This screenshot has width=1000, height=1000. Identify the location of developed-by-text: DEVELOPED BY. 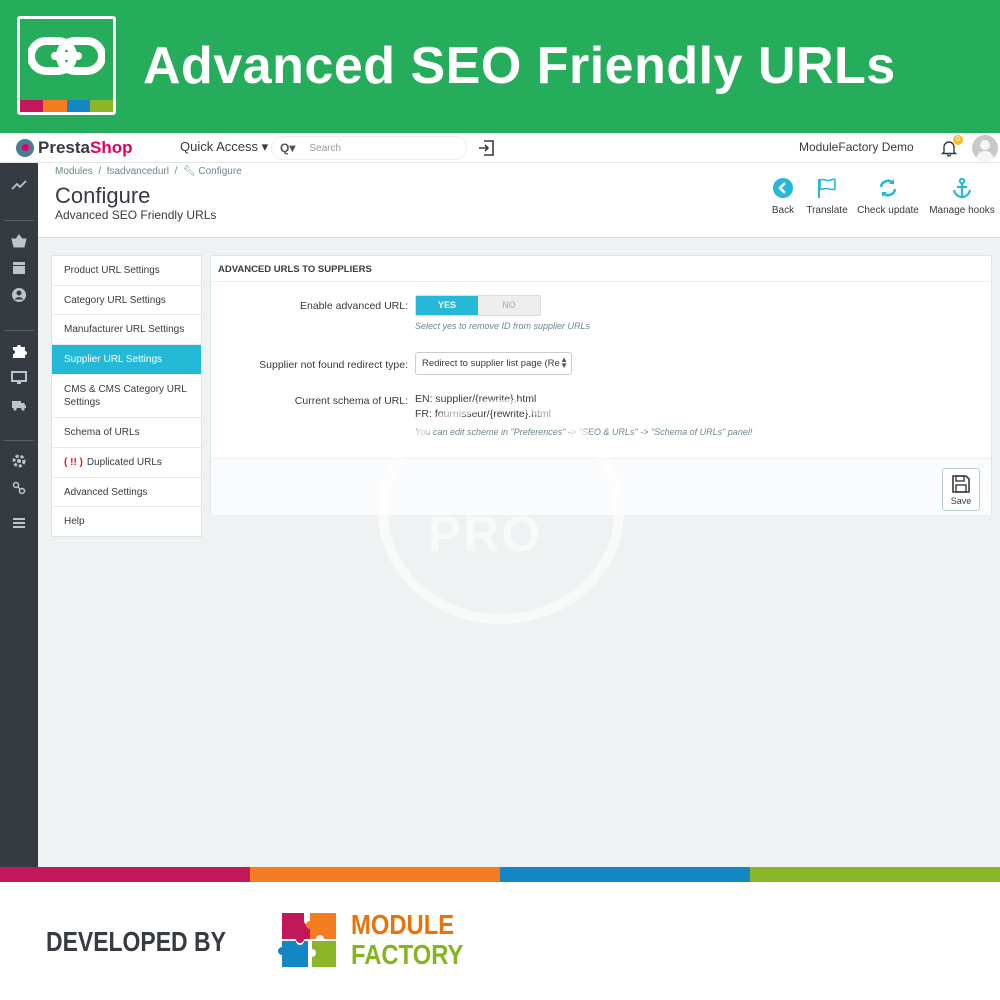
(136, 941).